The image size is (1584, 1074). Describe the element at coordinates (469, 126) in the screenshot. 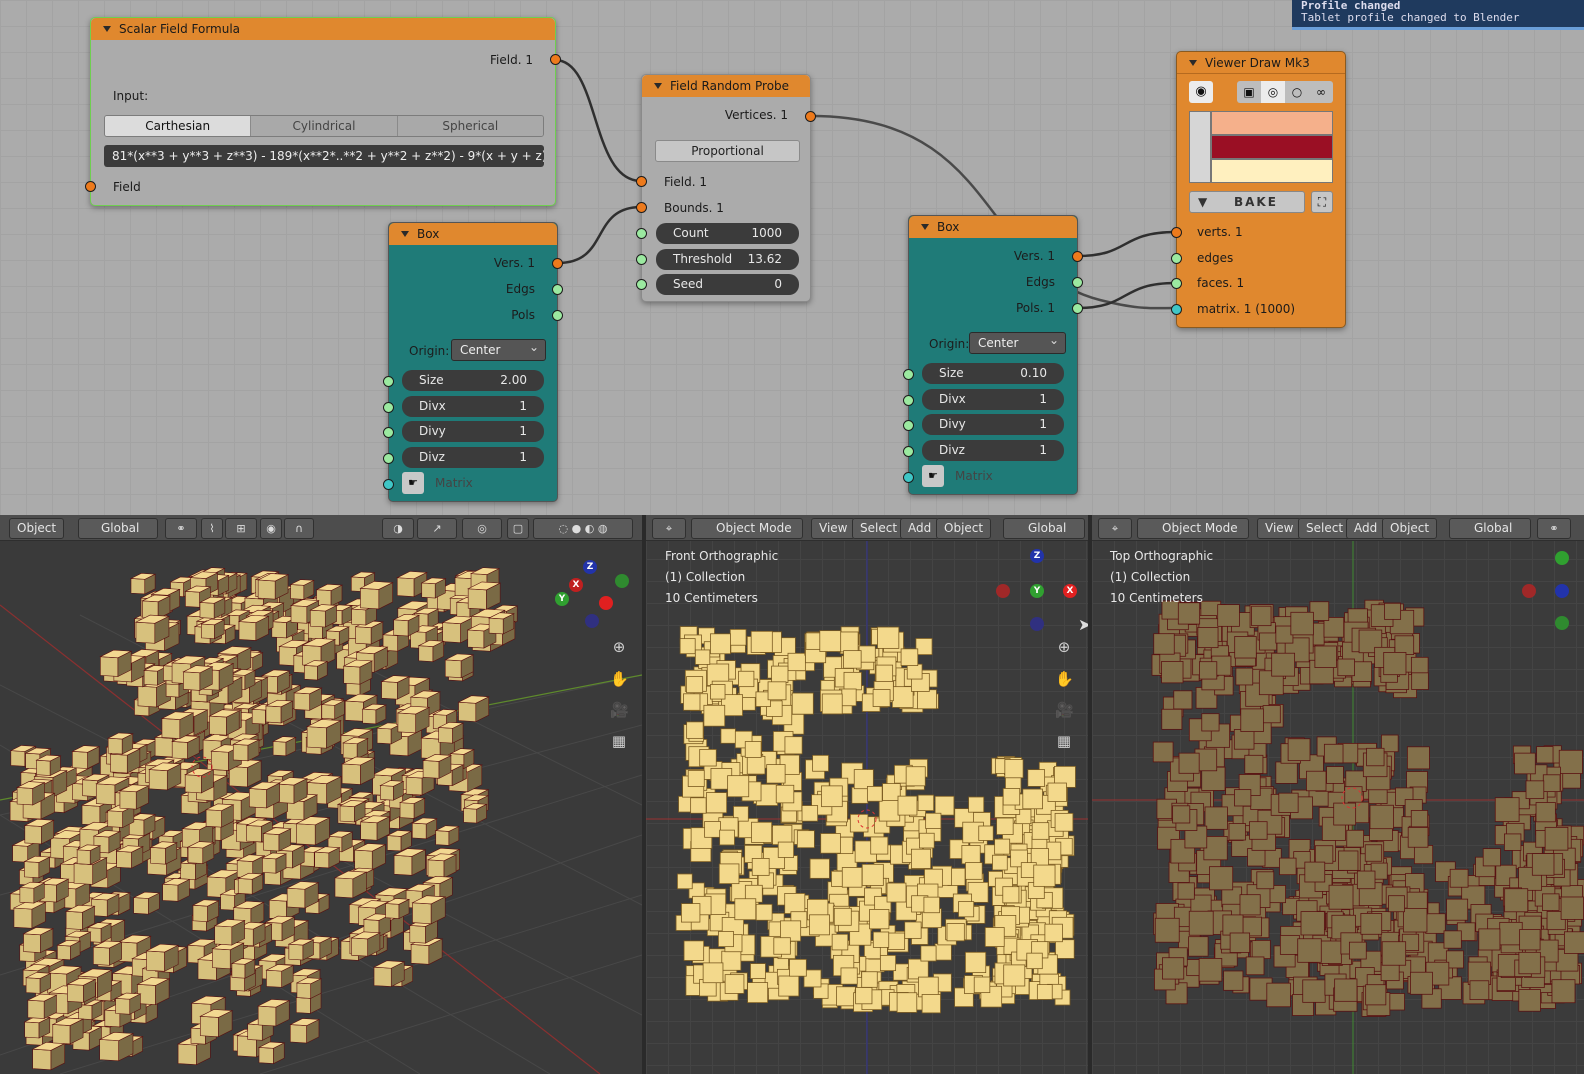

I see `mode-spherical: Spherical` at that location.